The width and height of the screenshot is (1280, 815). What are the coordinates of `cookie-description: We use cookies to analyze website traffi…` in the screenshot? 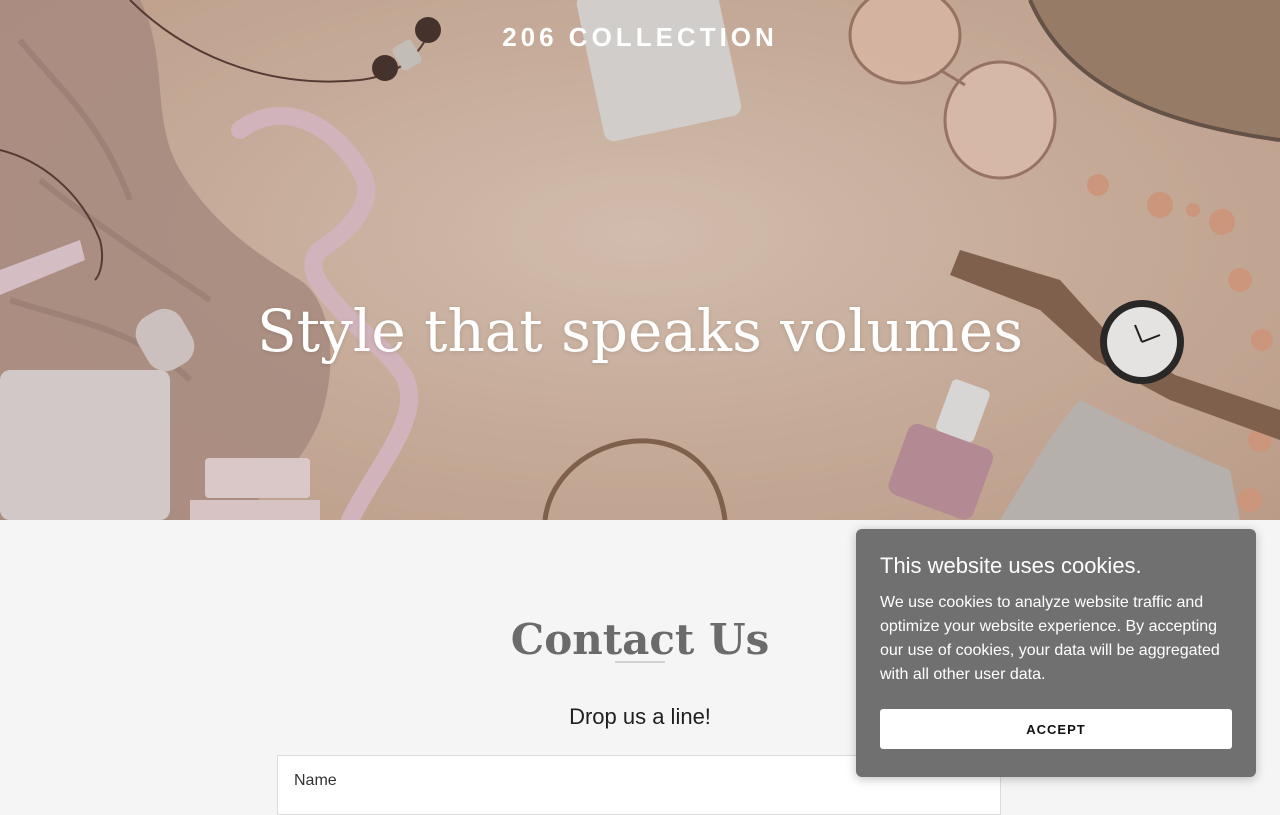 It's located at (1050, 638).